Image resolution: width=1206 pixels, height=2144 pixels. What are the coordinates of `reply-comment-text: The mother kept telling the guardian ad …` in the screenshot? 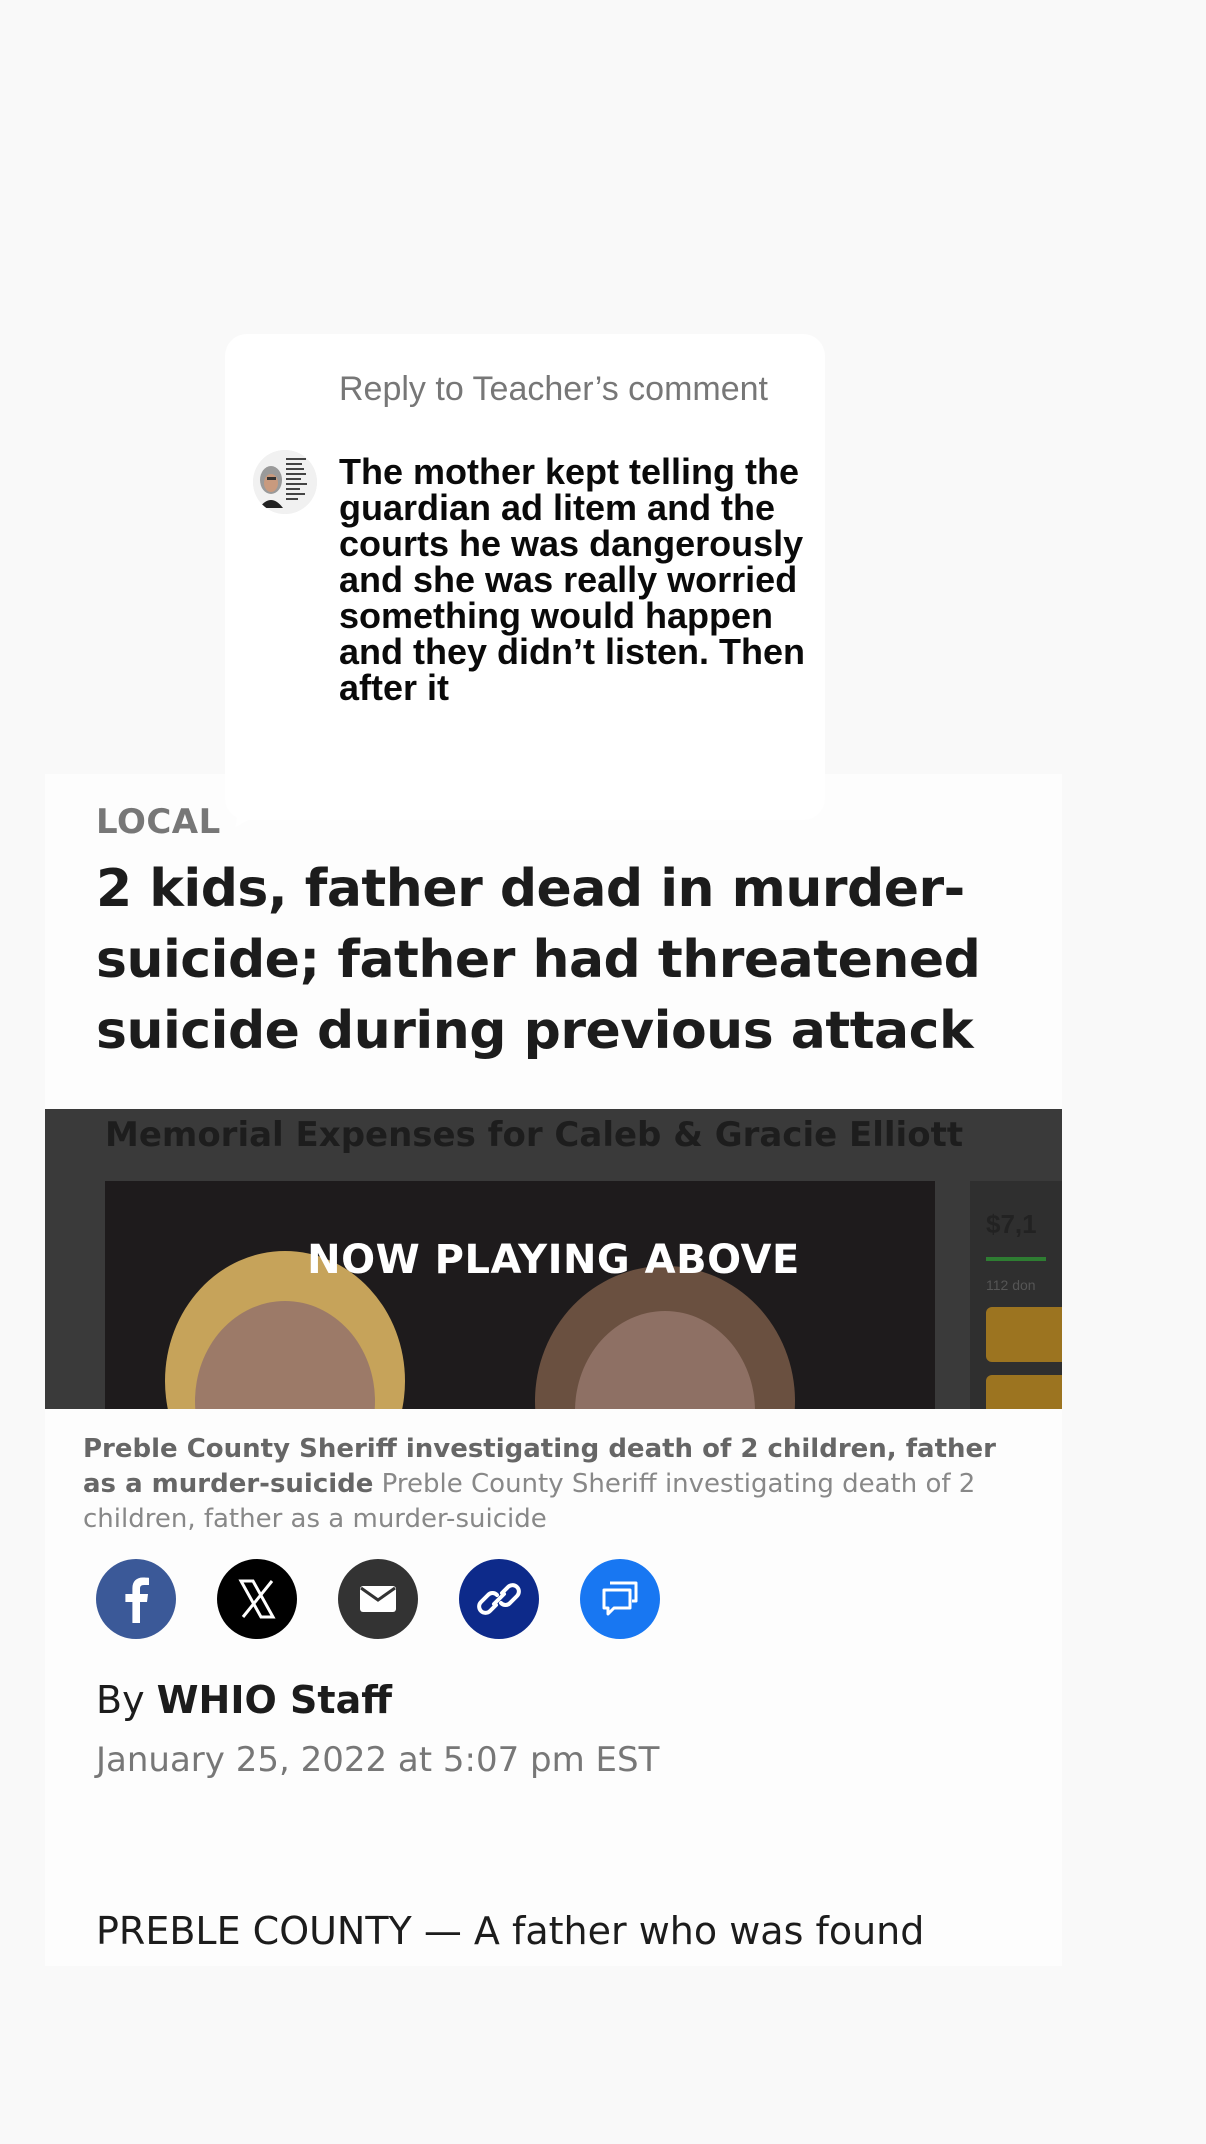 It's located at (572, 579).